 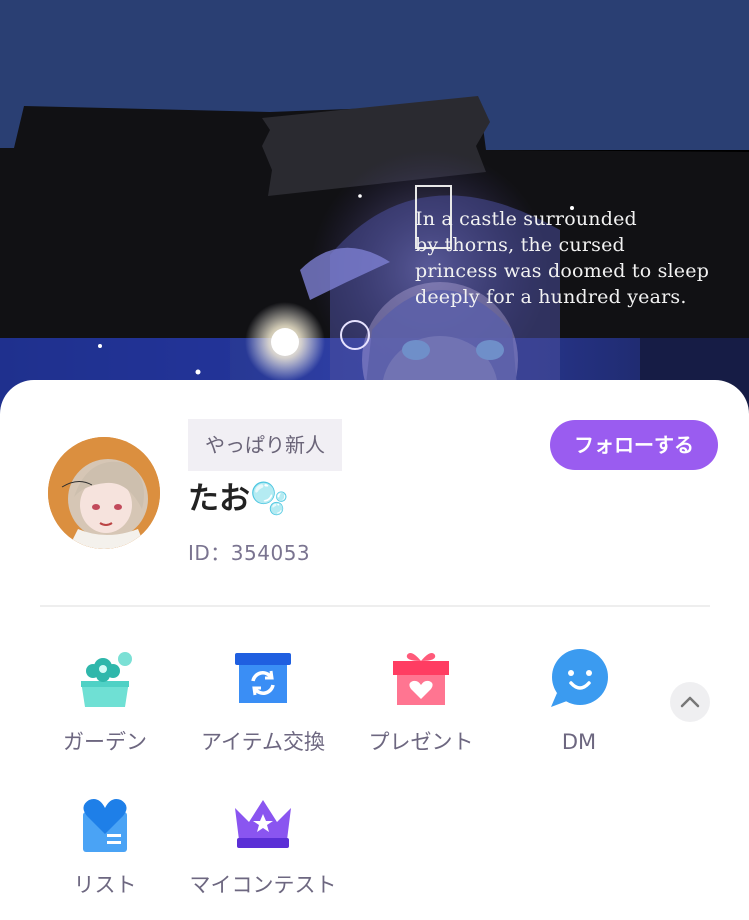 I want to click on username: たお🫧, so click(x=238, y=499).